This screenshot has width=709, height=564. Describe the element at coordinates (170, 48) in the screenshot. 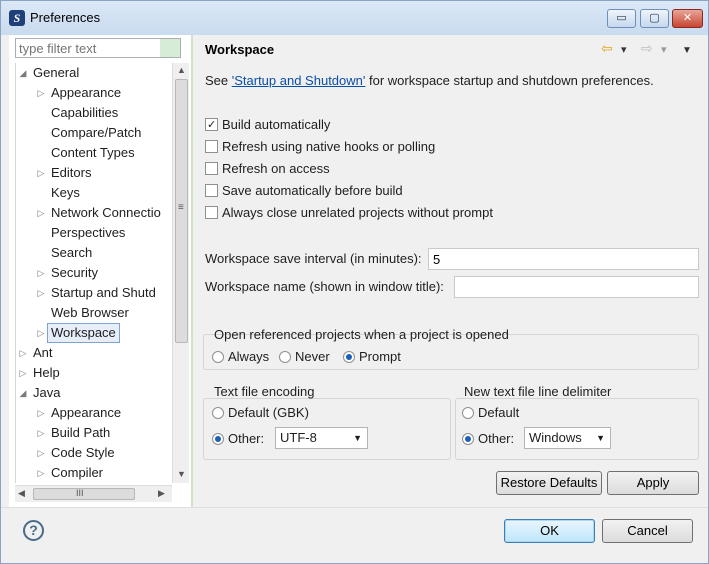

I see `clear-filter-icon` at that location.